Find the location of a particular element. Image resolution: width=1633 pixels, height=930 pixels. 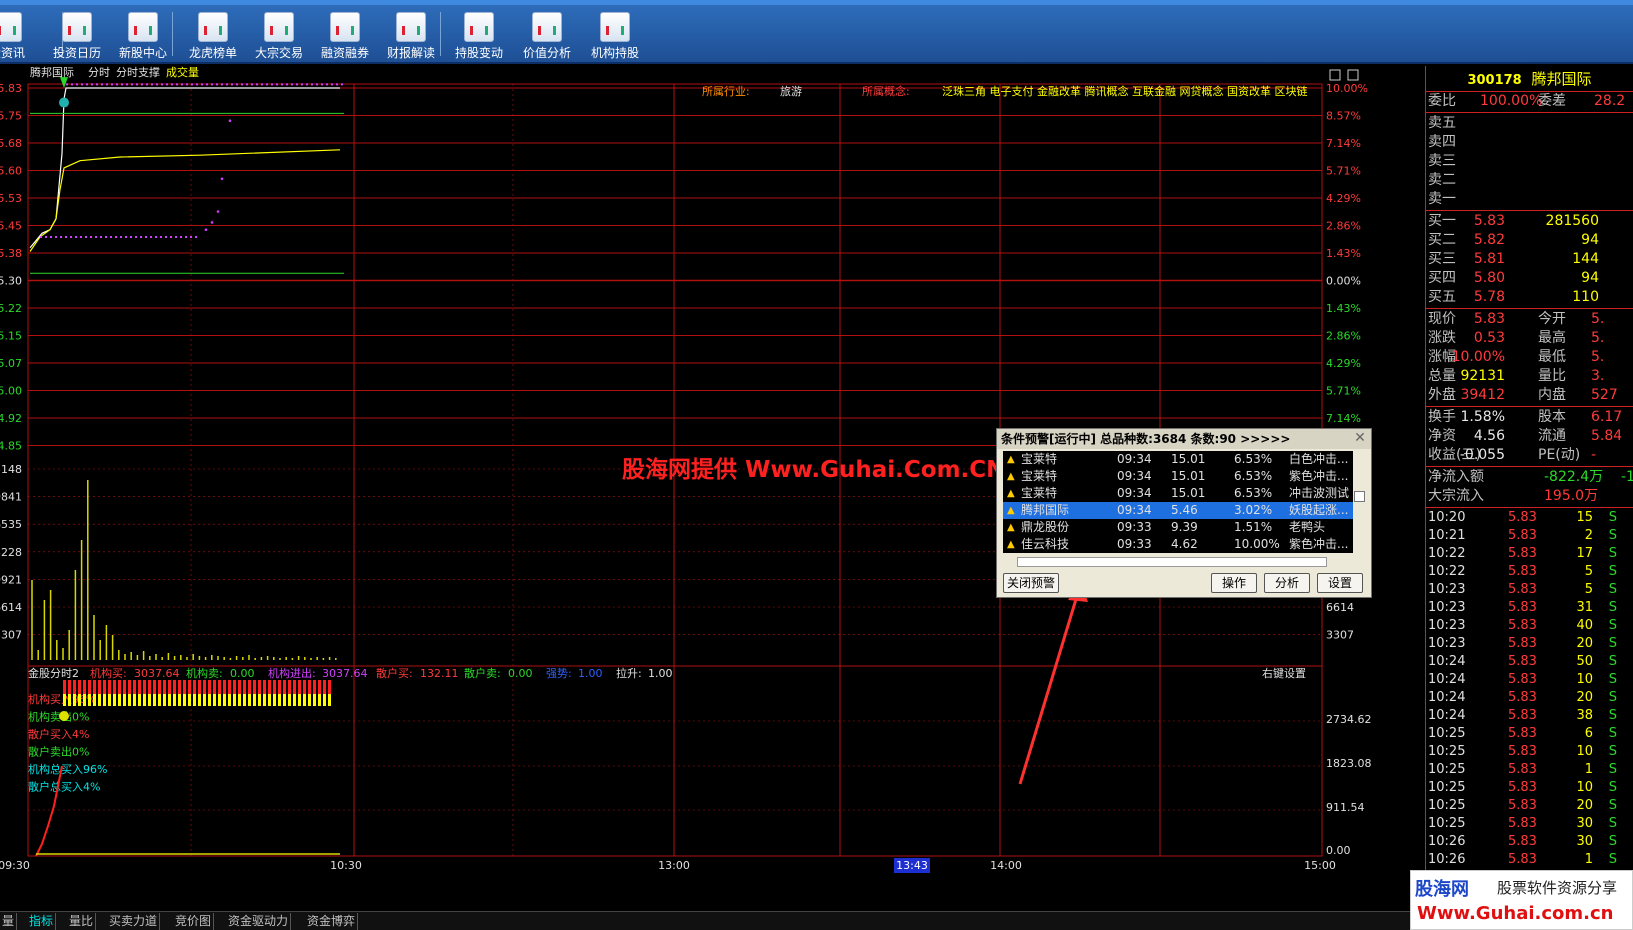

concept-label: 所属概念: is located at coordinates (886, 91).